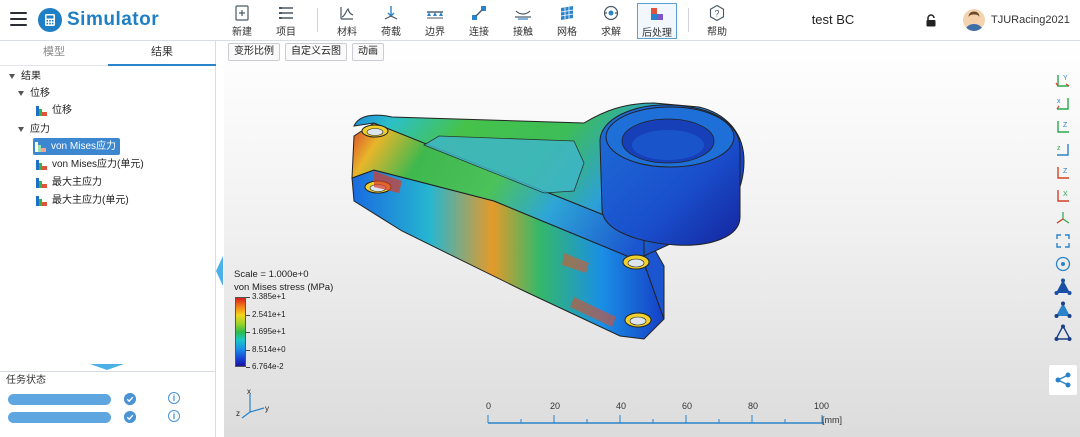  I want to click on scale-tick: 20, so click(555, 406).